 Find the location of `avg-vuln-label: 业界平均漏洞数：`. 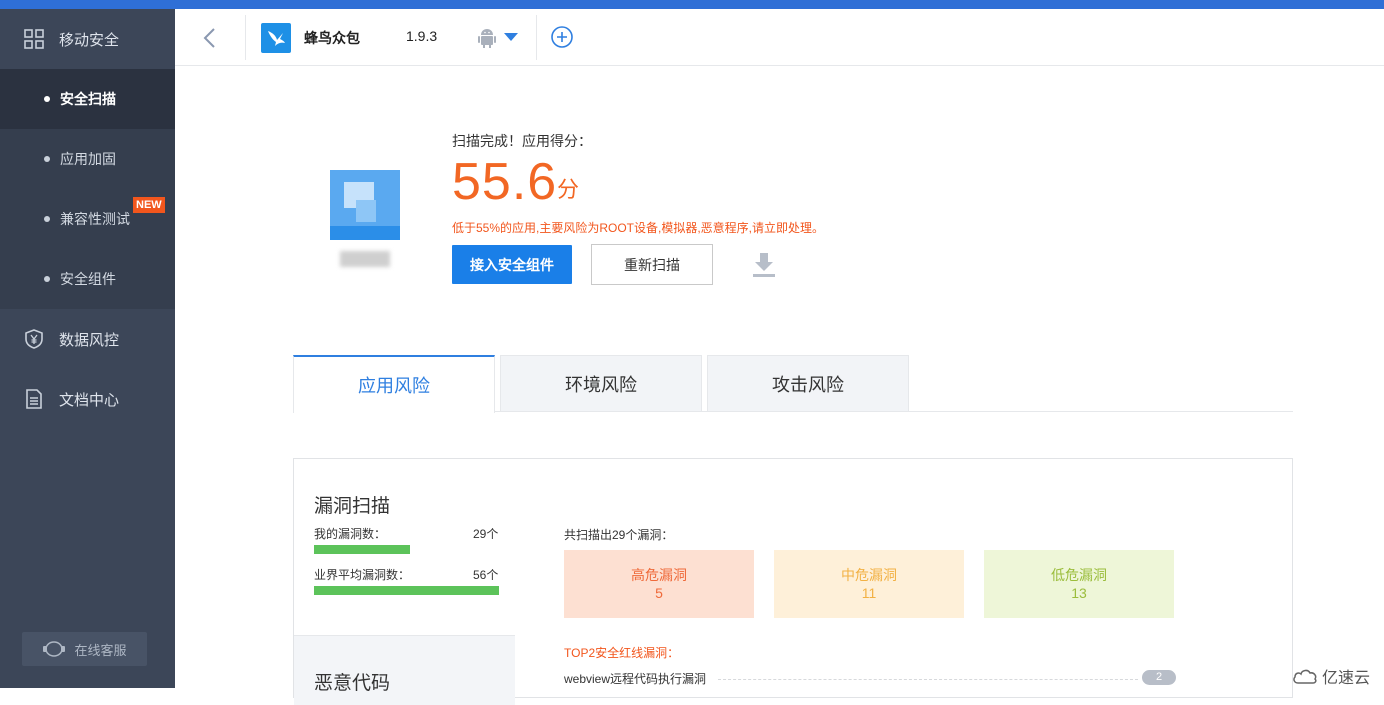

avg-vuln-label: 业界平均漏洞数： is located at coordinates (362, 575).